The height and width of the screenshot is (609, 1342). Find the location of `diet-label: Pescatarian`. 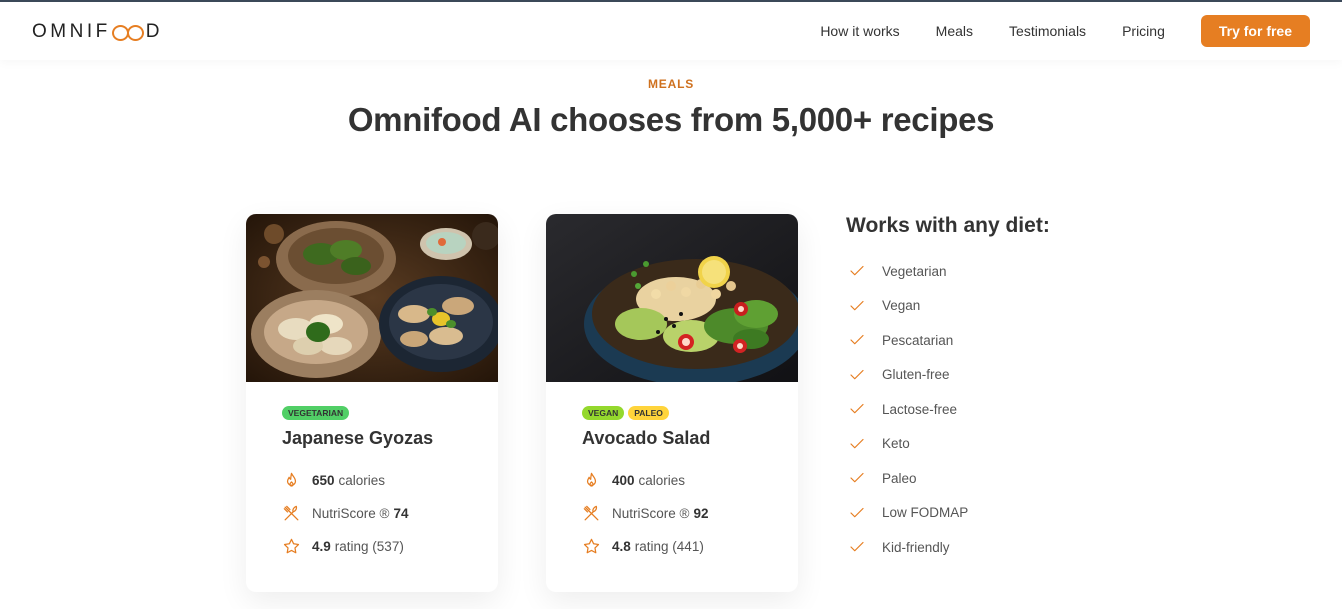

diet-label: Pescatarian is located at coordinates (918, 340).